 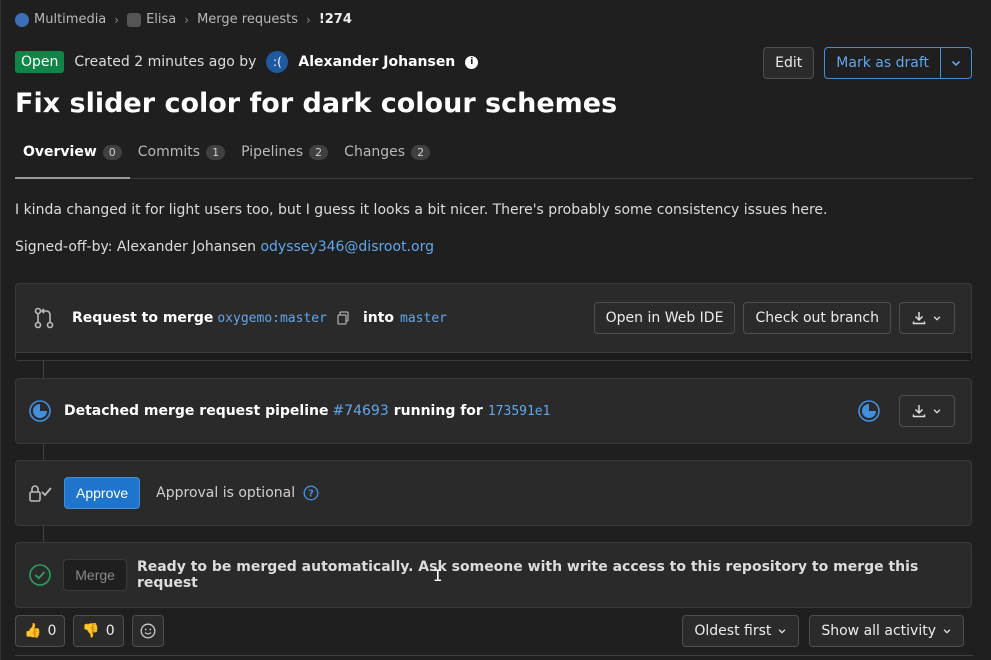 I want to click on thumbs-down-button: 👎 0, so click(x=98, y=631).